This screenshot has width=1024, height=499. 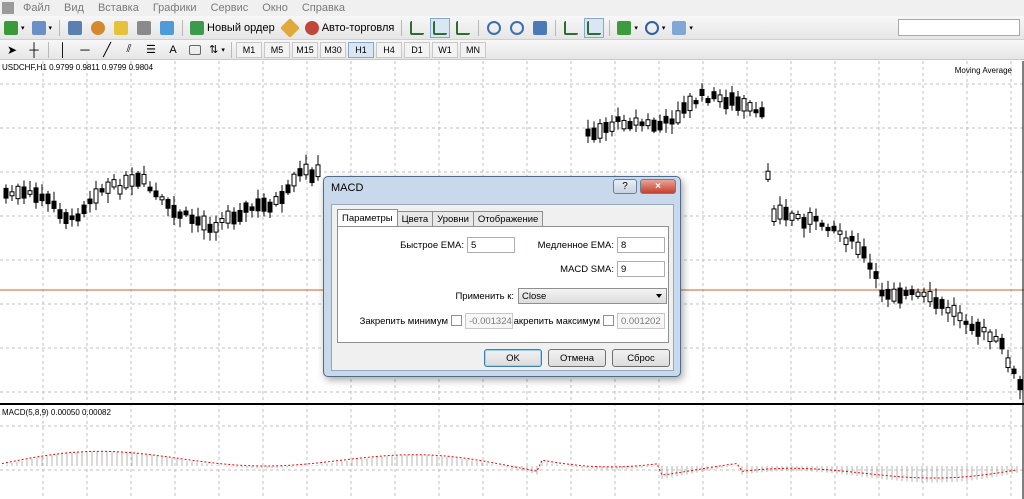 I want to click on menu-view: Вид, so click(x=74, y=8).